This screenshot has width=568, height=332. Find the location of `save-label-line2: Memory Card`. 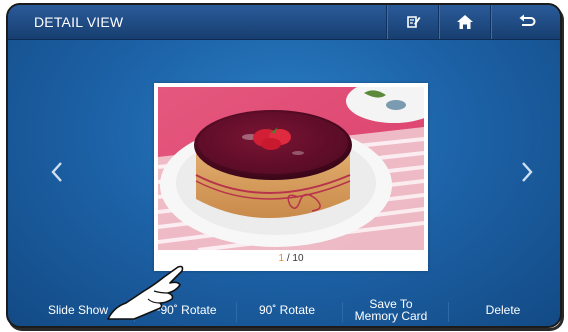

save-label-line2: Memory Card is located at coordinates (391, 316).